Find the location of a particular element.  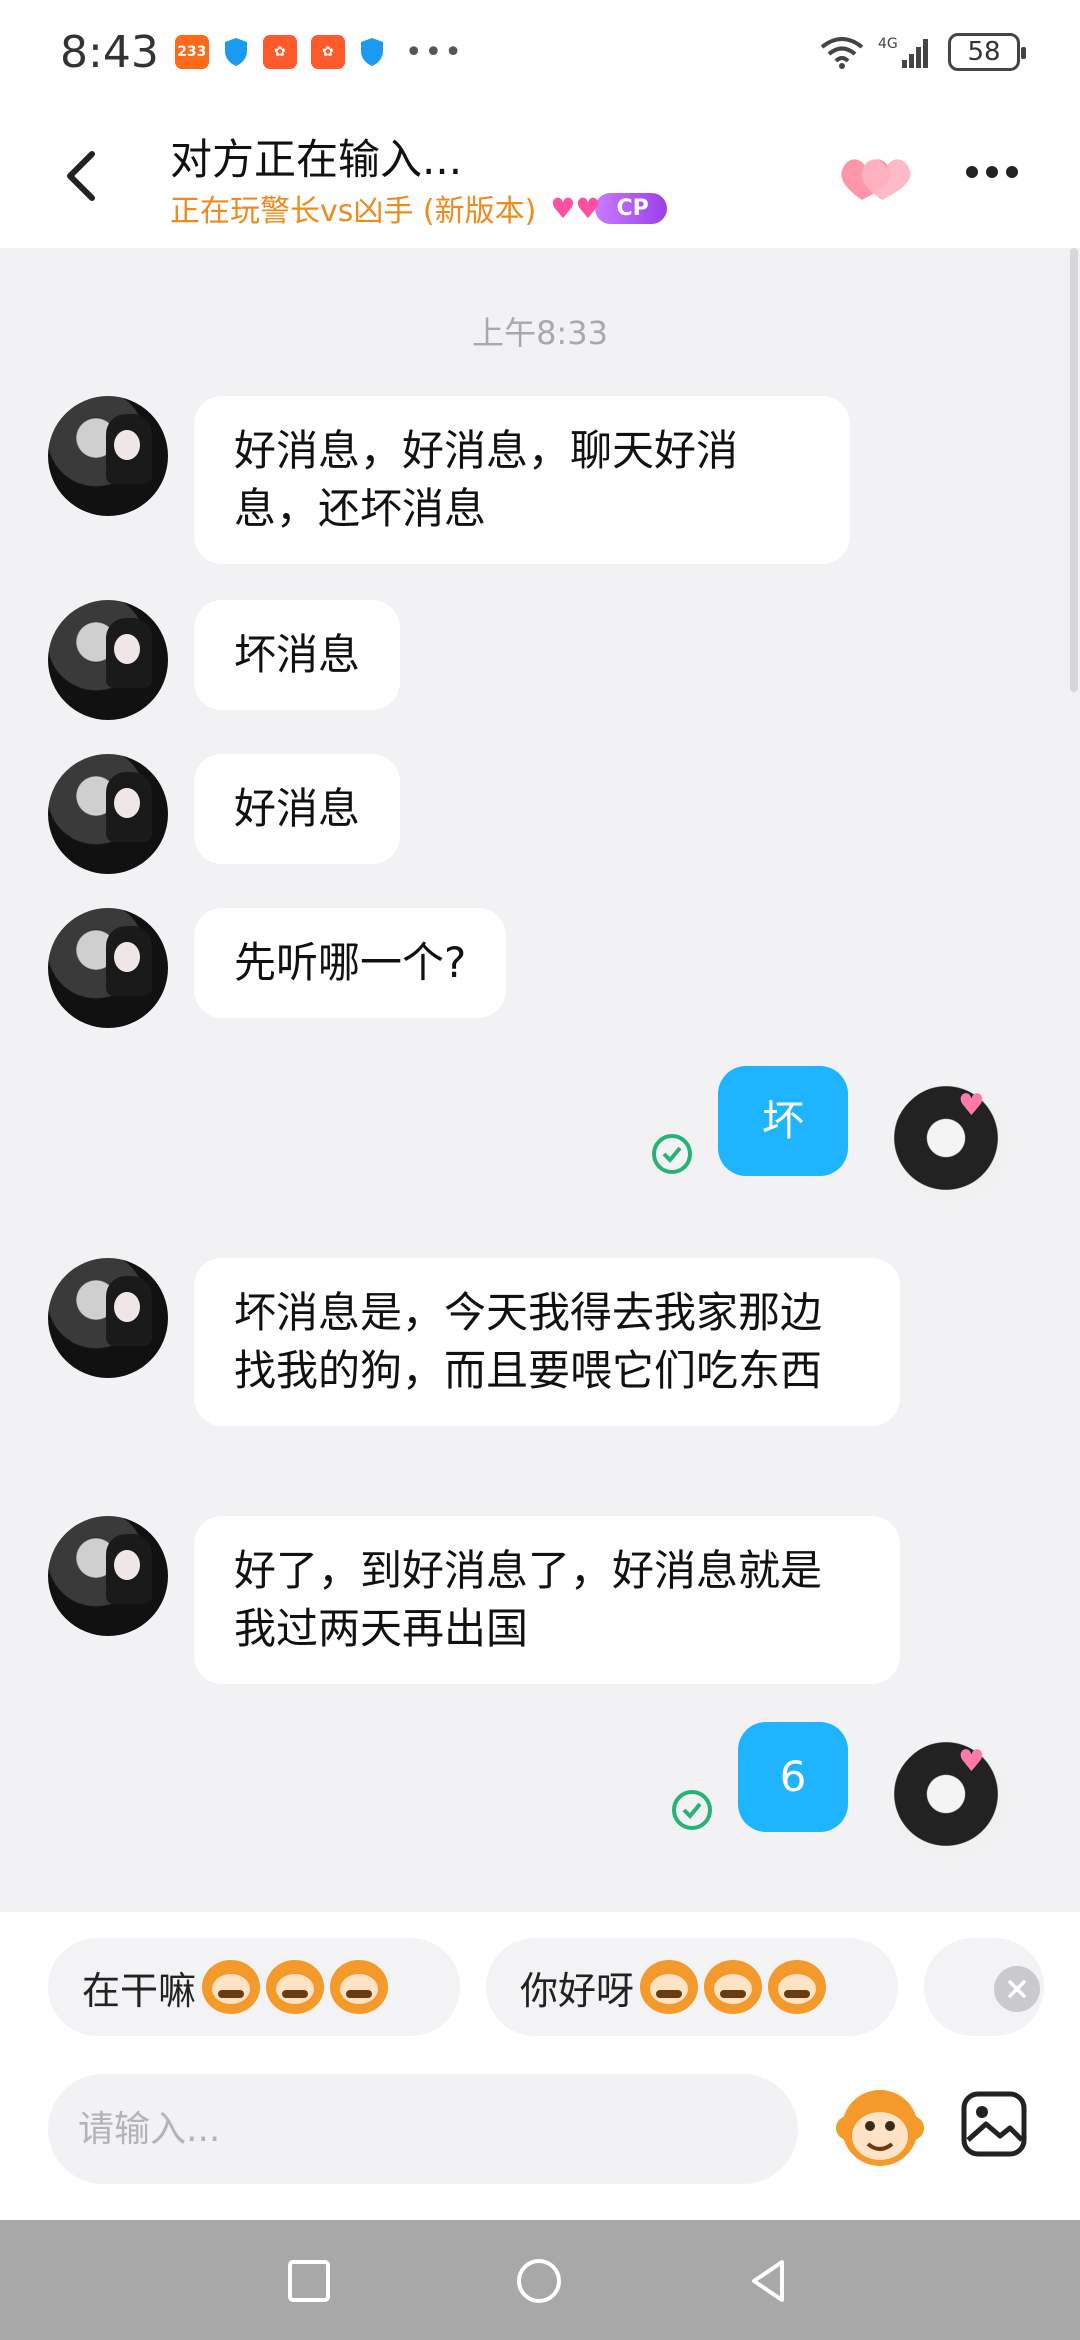

app-orange-icon: ✿ is located at coordinates (279, 52).